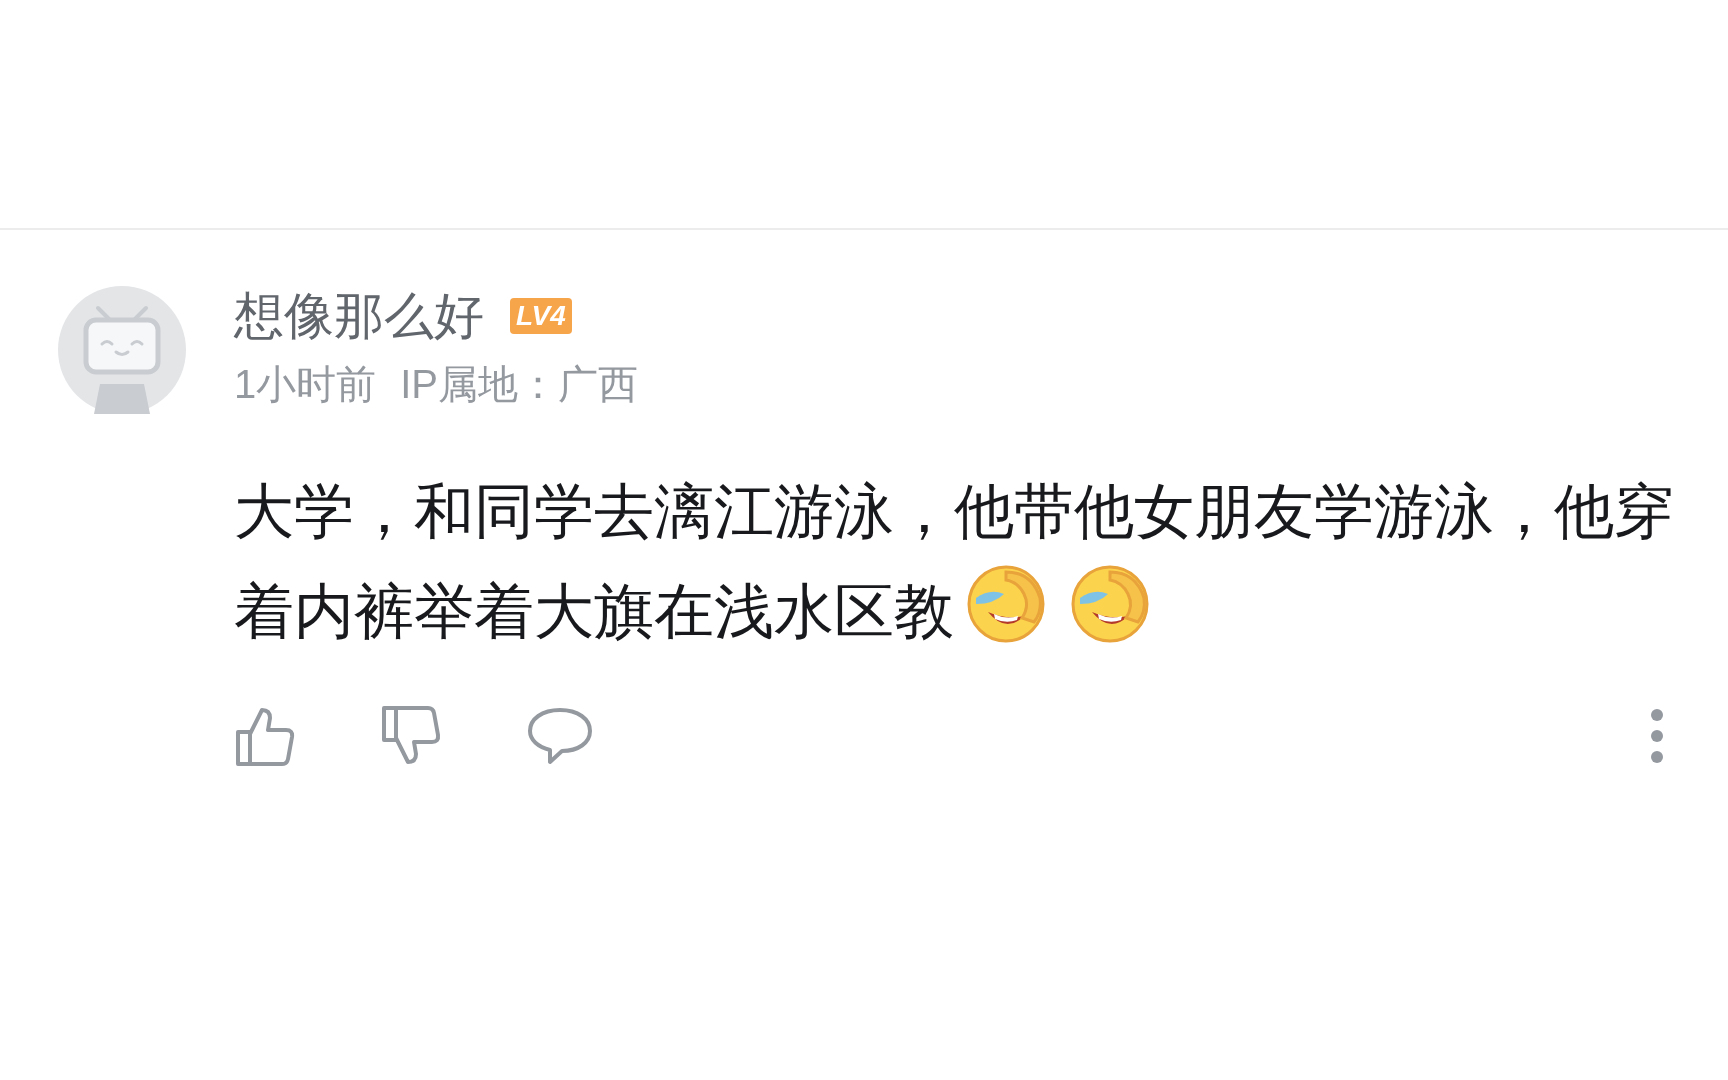 Image resolution: width=1728 pixels, height=1080 pixels. I want to click on post-time: 1小时前, so click(305, 384).